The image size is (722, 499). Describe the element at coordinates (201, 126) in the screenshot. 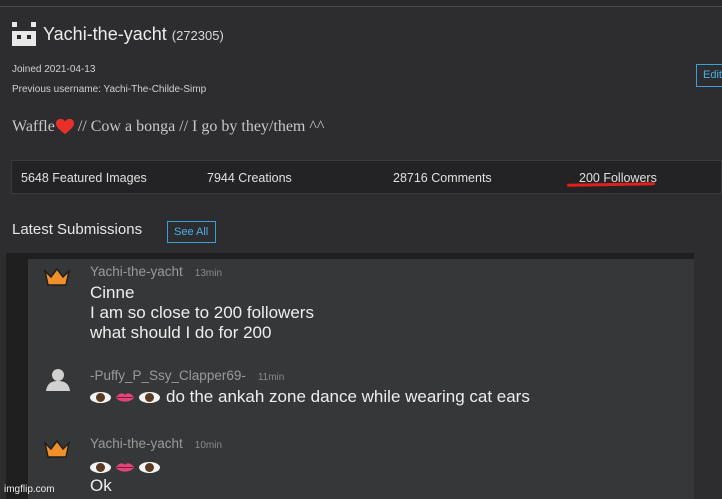

I see `bio-text: // Cow a bonga // I go by they/them ^^` at that location.